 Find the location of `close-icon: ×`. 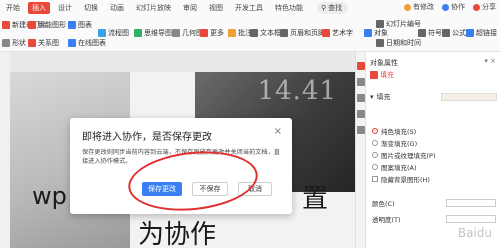

close-icon: × is located at coordinates (278, 131).